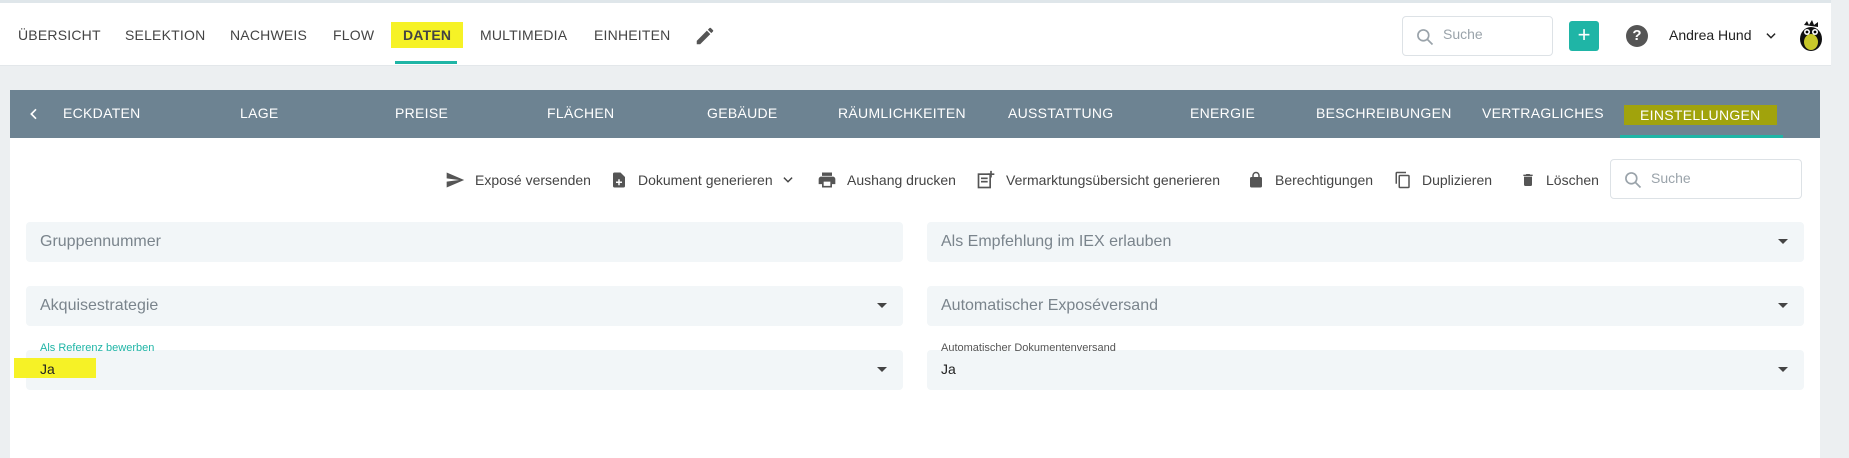 The image size is (1849, 458). I want to click on global-search, so click(1477, 36).